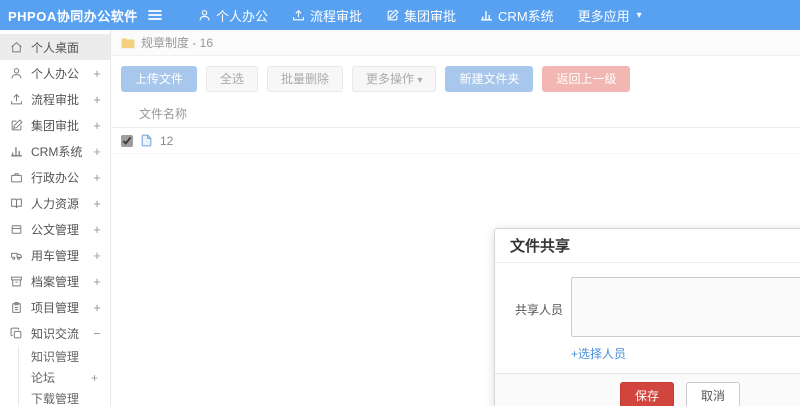 The height and width of the screenshot is (406, 800). I want to click on clipboard-icon, so click(17, 307).